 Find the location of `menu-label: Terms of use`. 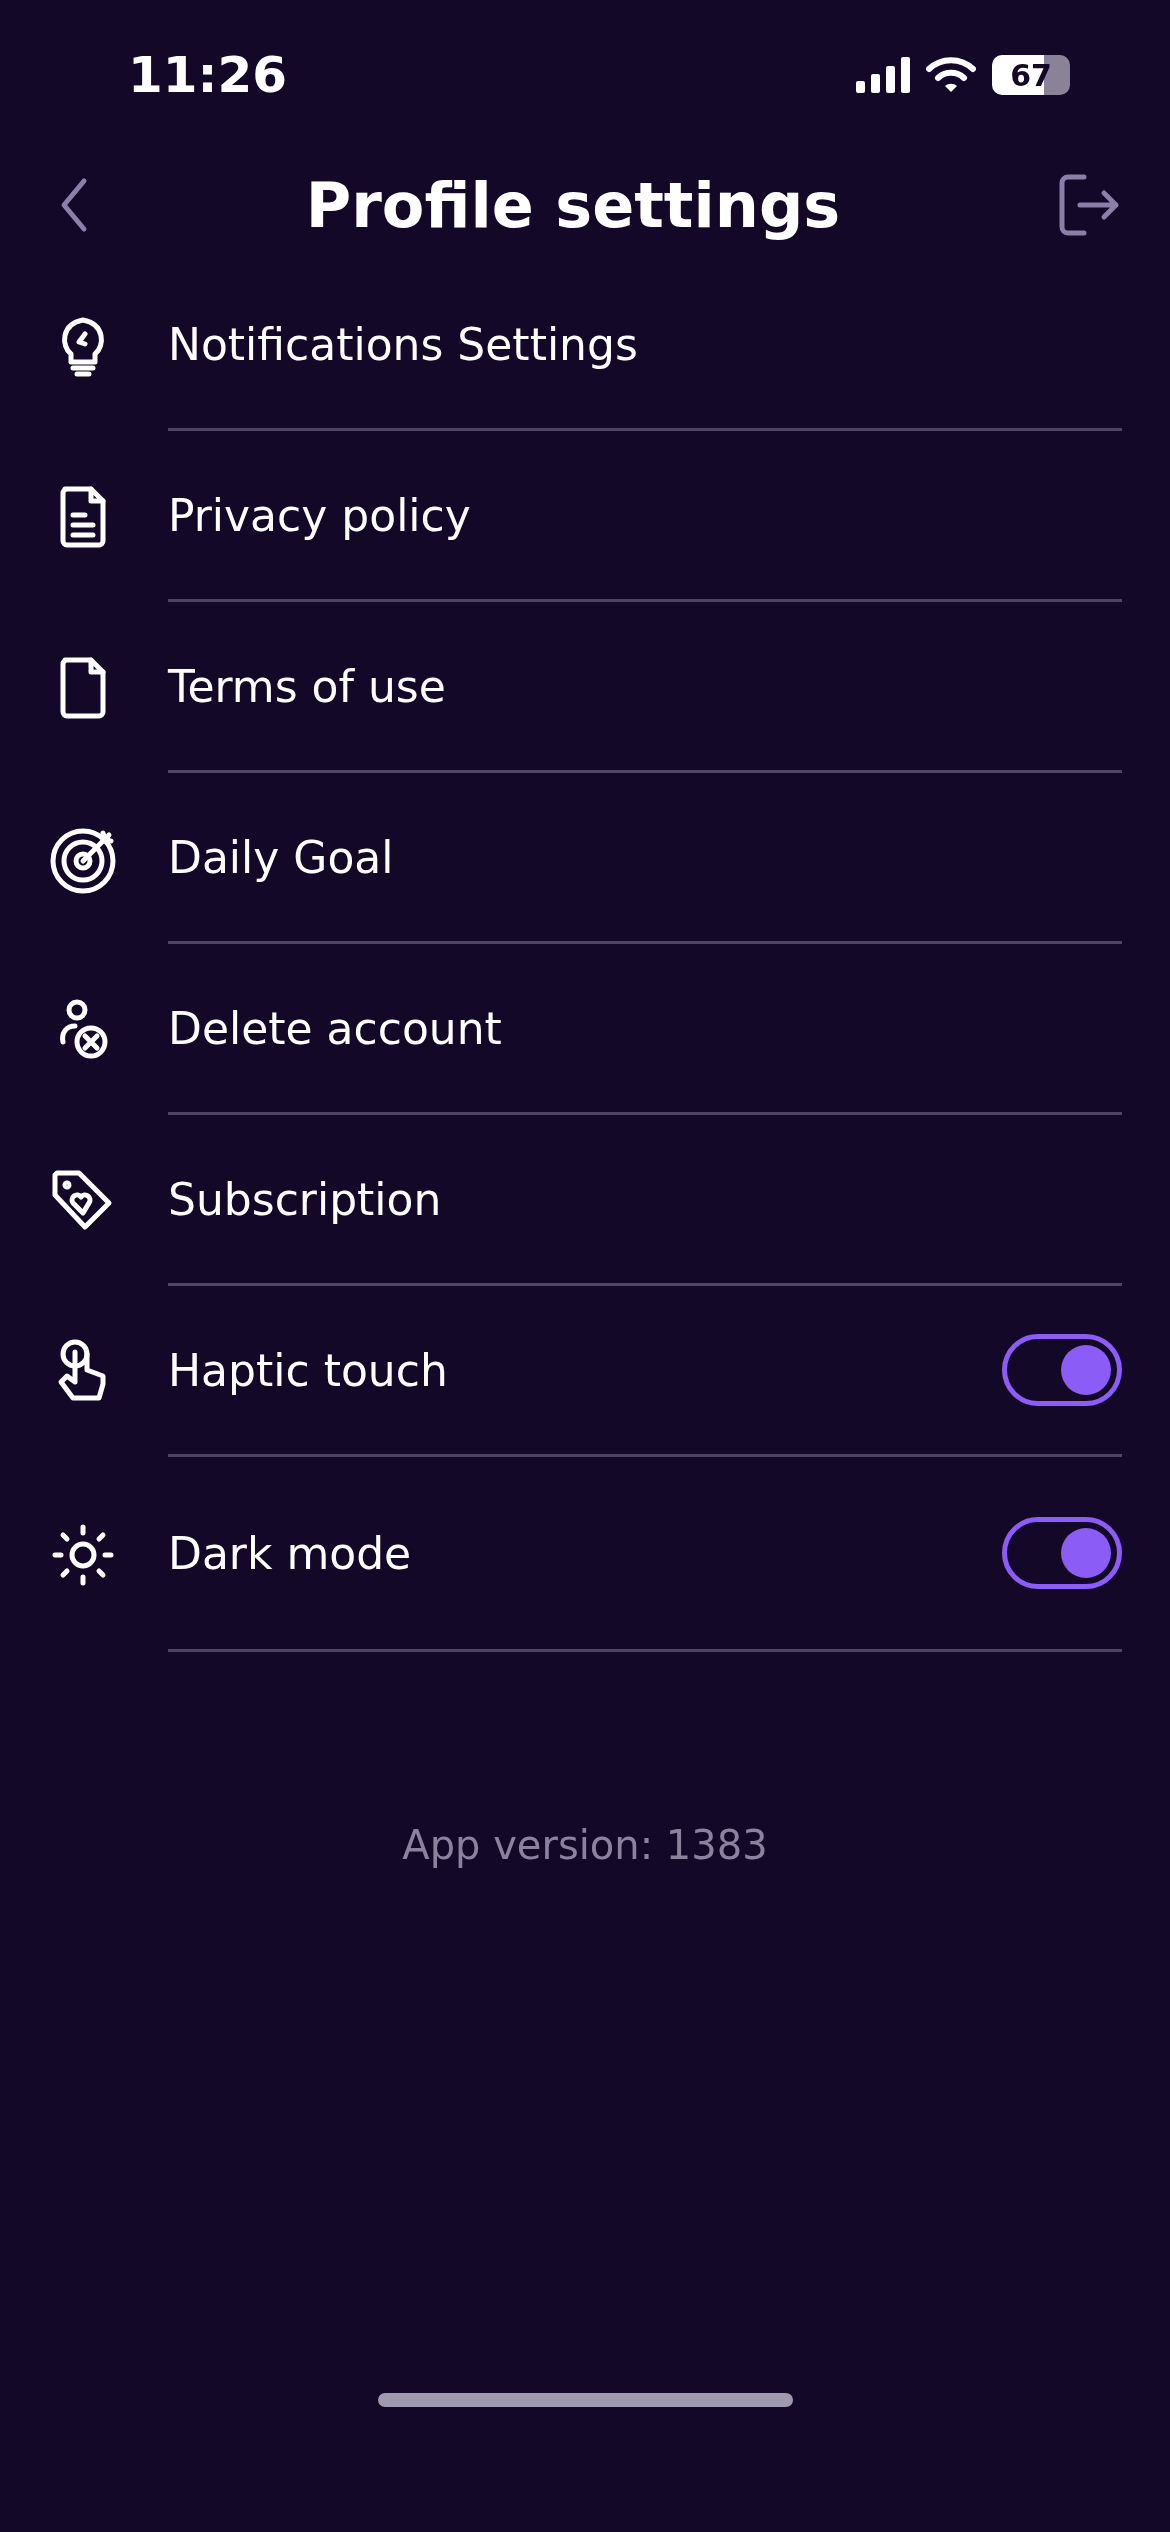

menu-label: Terms of use is located at coordinates (307, 686).